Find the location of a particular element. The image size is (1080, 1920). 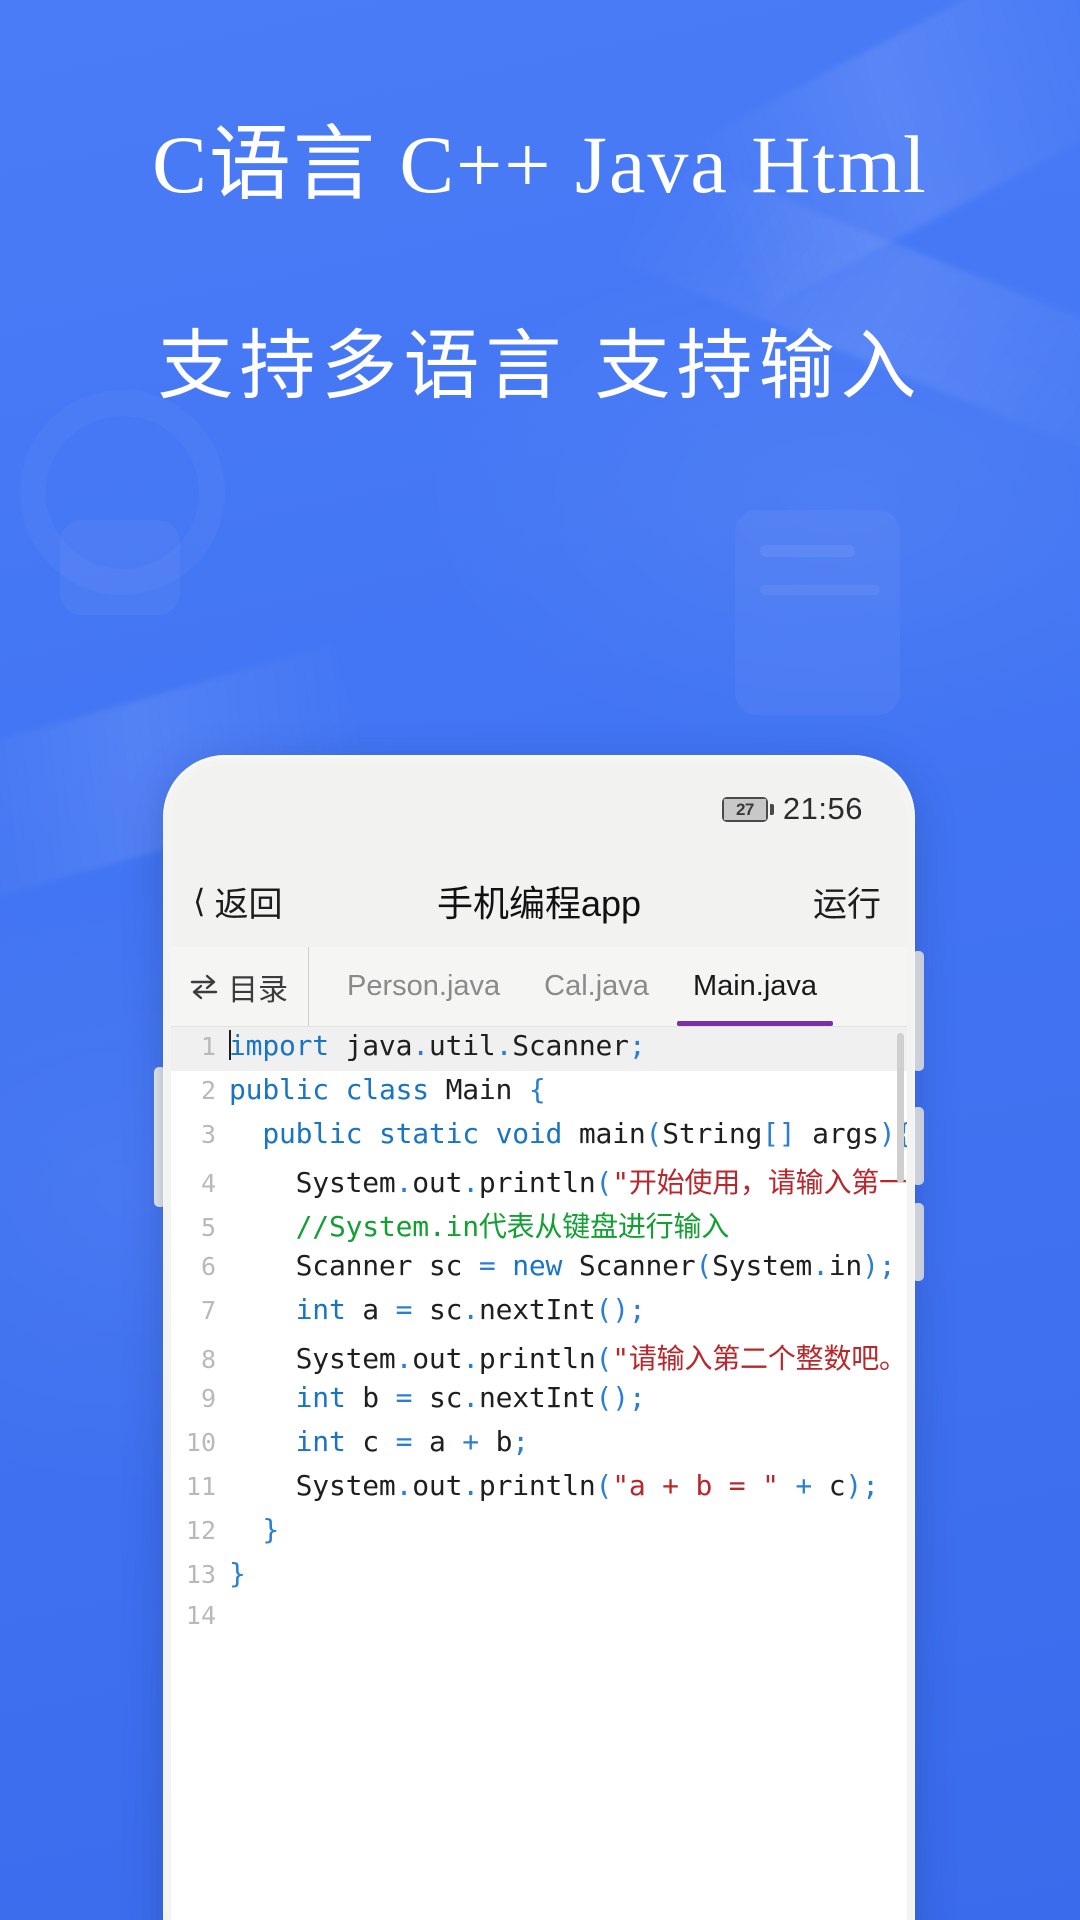

code-text: System.out.println("a + b = " + c); is located at coordinates (568, 1485).